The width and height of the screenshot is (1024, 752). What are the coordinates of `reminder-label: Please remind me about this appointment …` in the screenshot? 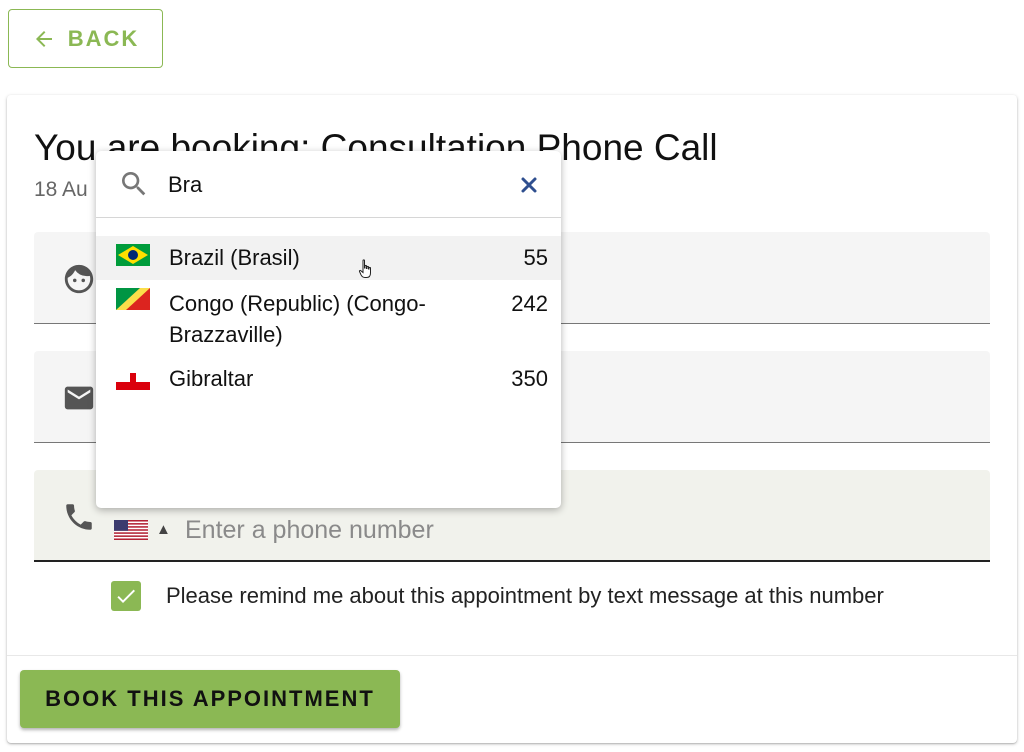 It's located at (525, 595).